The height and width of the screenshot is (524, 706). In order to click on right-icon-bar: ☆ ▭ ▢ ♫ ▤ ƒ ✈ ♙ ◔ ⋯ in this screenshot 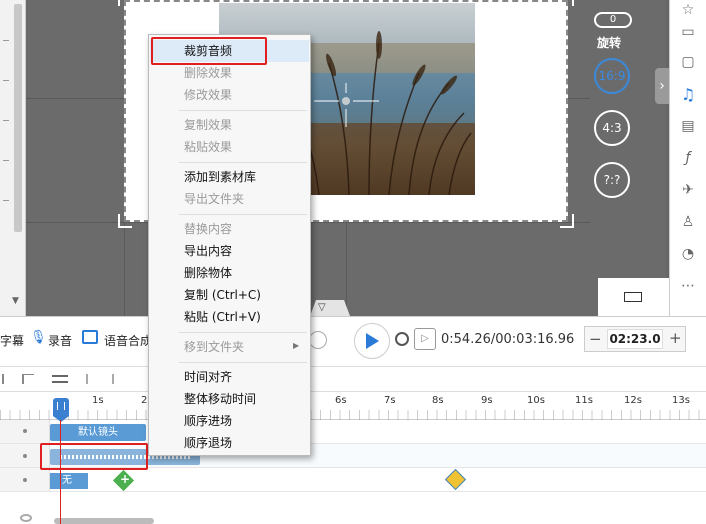, I will do `click(687, 158)`.